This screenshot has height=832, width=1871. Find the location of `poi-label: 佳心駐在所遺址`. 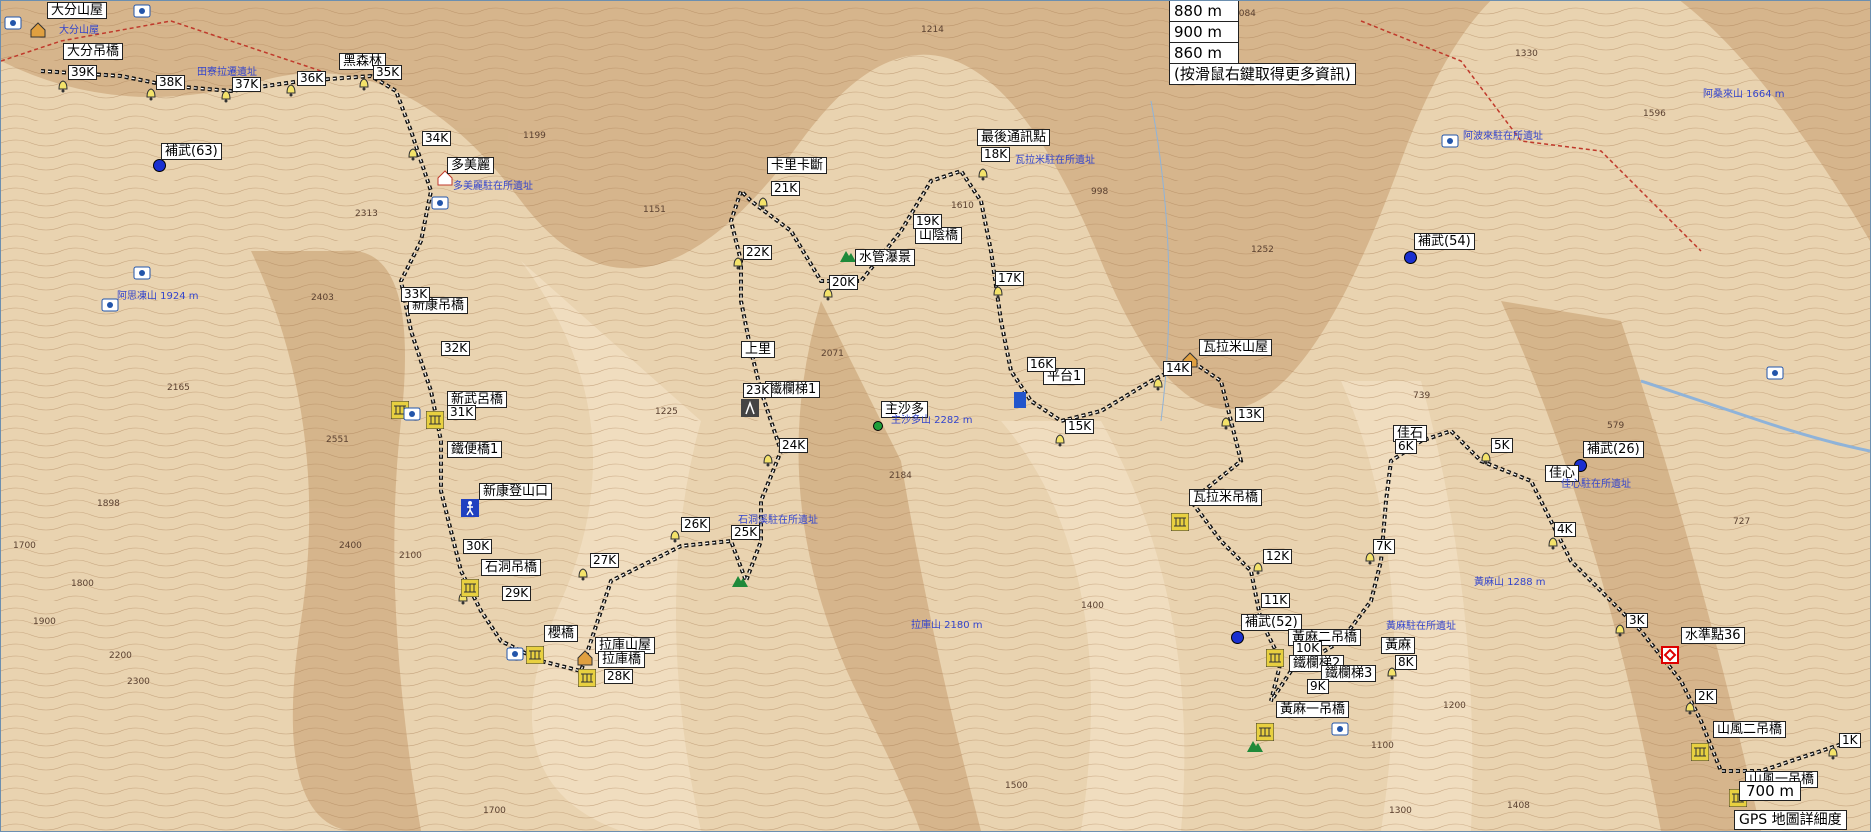

poi-label: 佳心駐在所遺址 is located at coordinates (1596, 482).